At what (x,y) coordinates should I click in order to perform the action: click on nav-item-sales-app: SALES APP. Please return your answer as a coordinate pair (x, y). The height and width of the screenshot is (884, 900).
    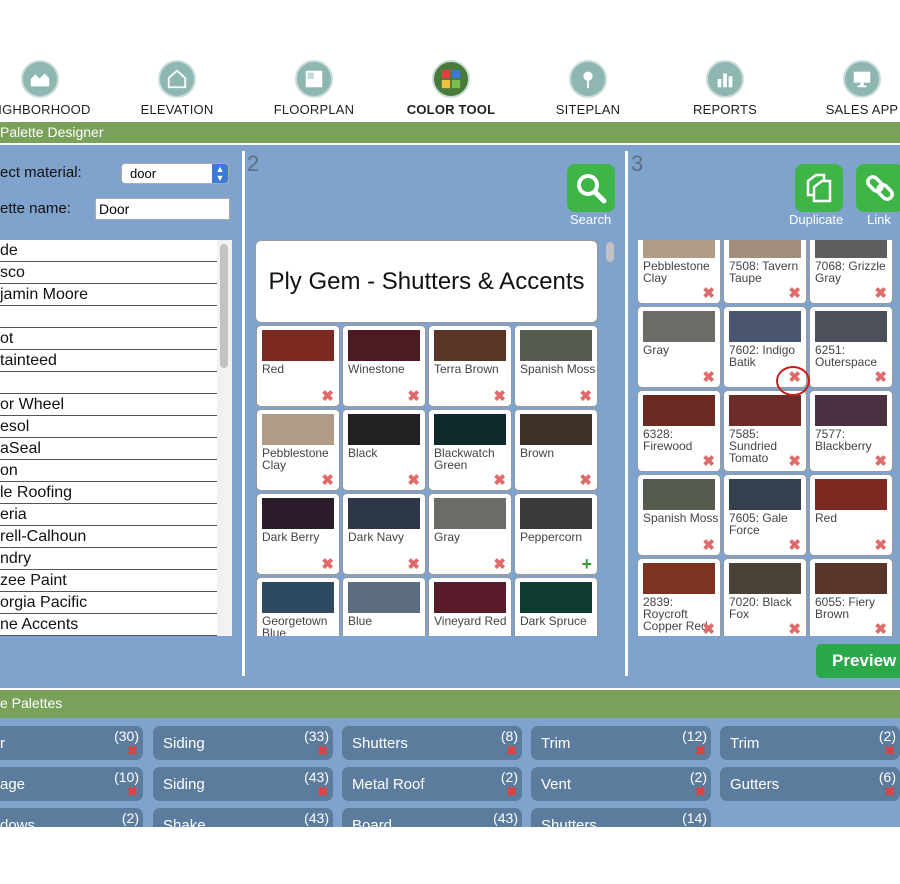
    Looking at the image, I should click on (846, 88).